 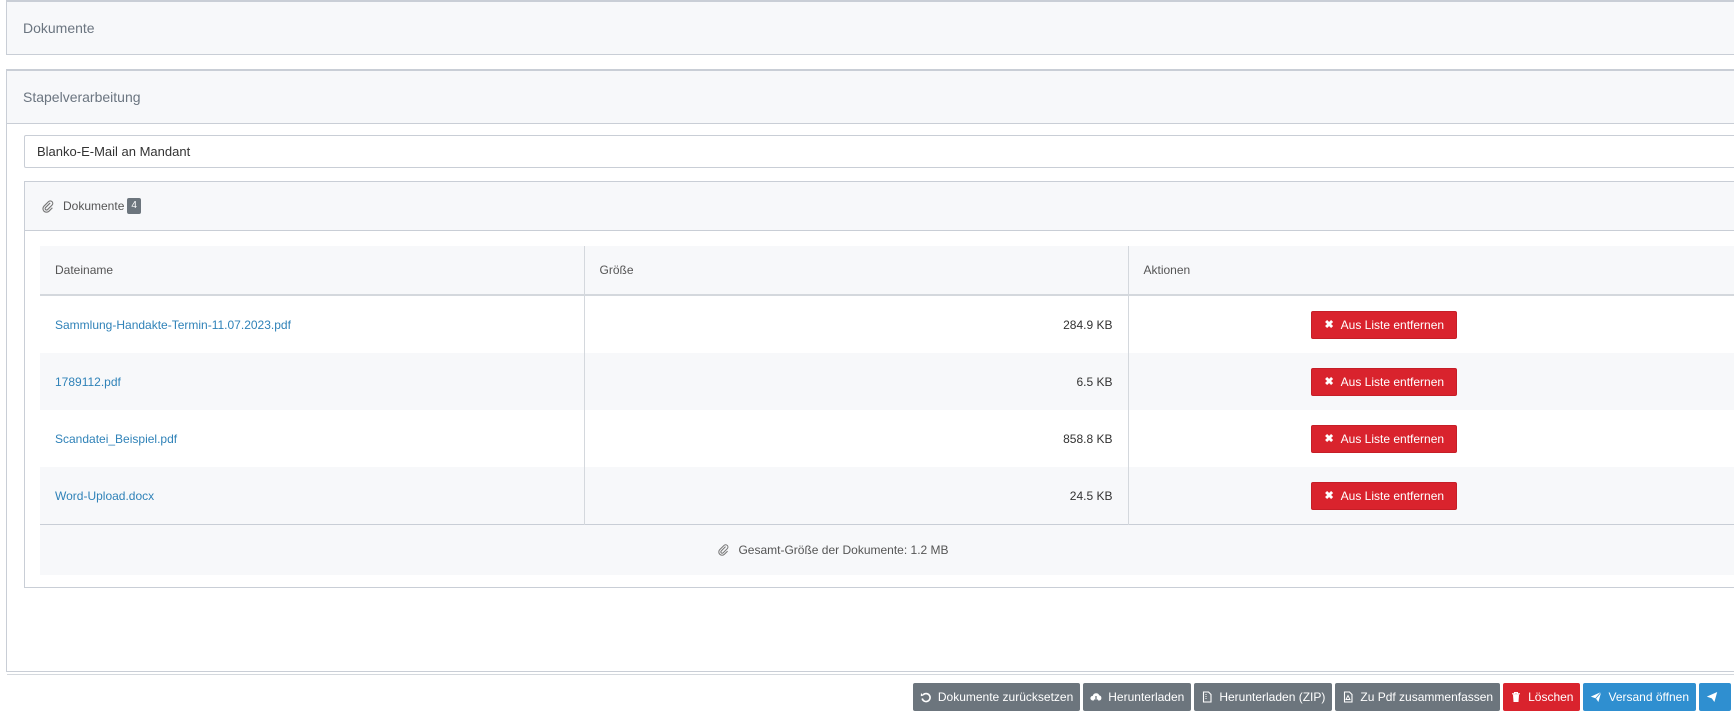 I want to click on merge-to-pdf-label: Zu Pdf zusammenfassen, so click(x=1427, y=697).